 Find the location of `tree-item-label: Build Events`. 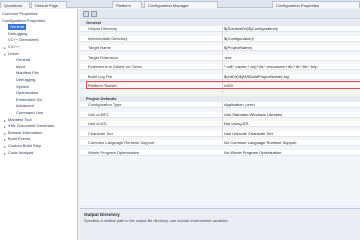

tree-item-label: Build Events is located at coordinates (19, 139).